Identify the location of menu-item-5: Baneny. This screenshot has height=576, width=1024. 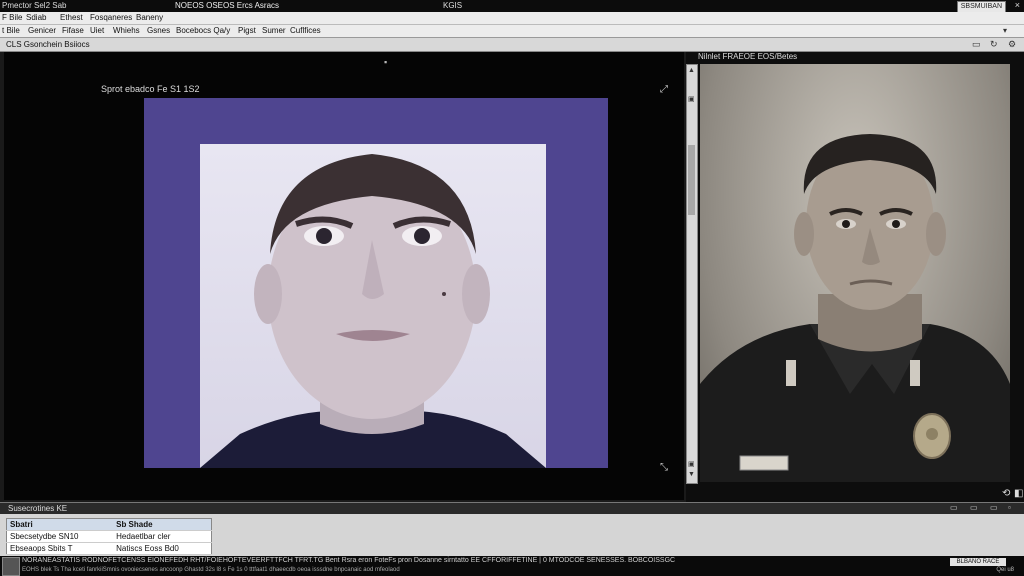
(149, 17).